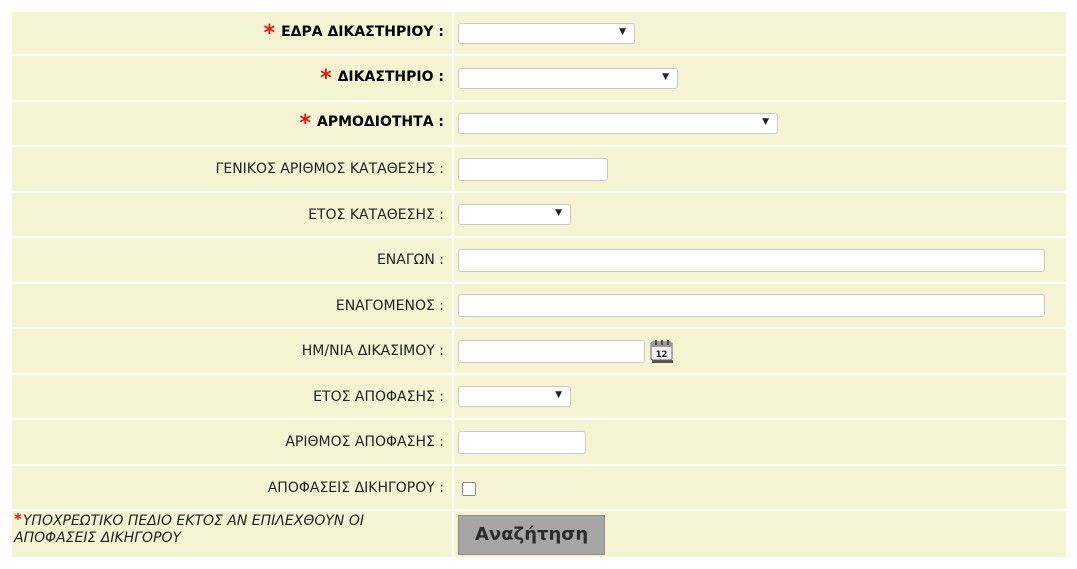  Describe the element at coordinates (618, 123) in the screenshot. I see `jurisdiction-select: ▼` at that location.